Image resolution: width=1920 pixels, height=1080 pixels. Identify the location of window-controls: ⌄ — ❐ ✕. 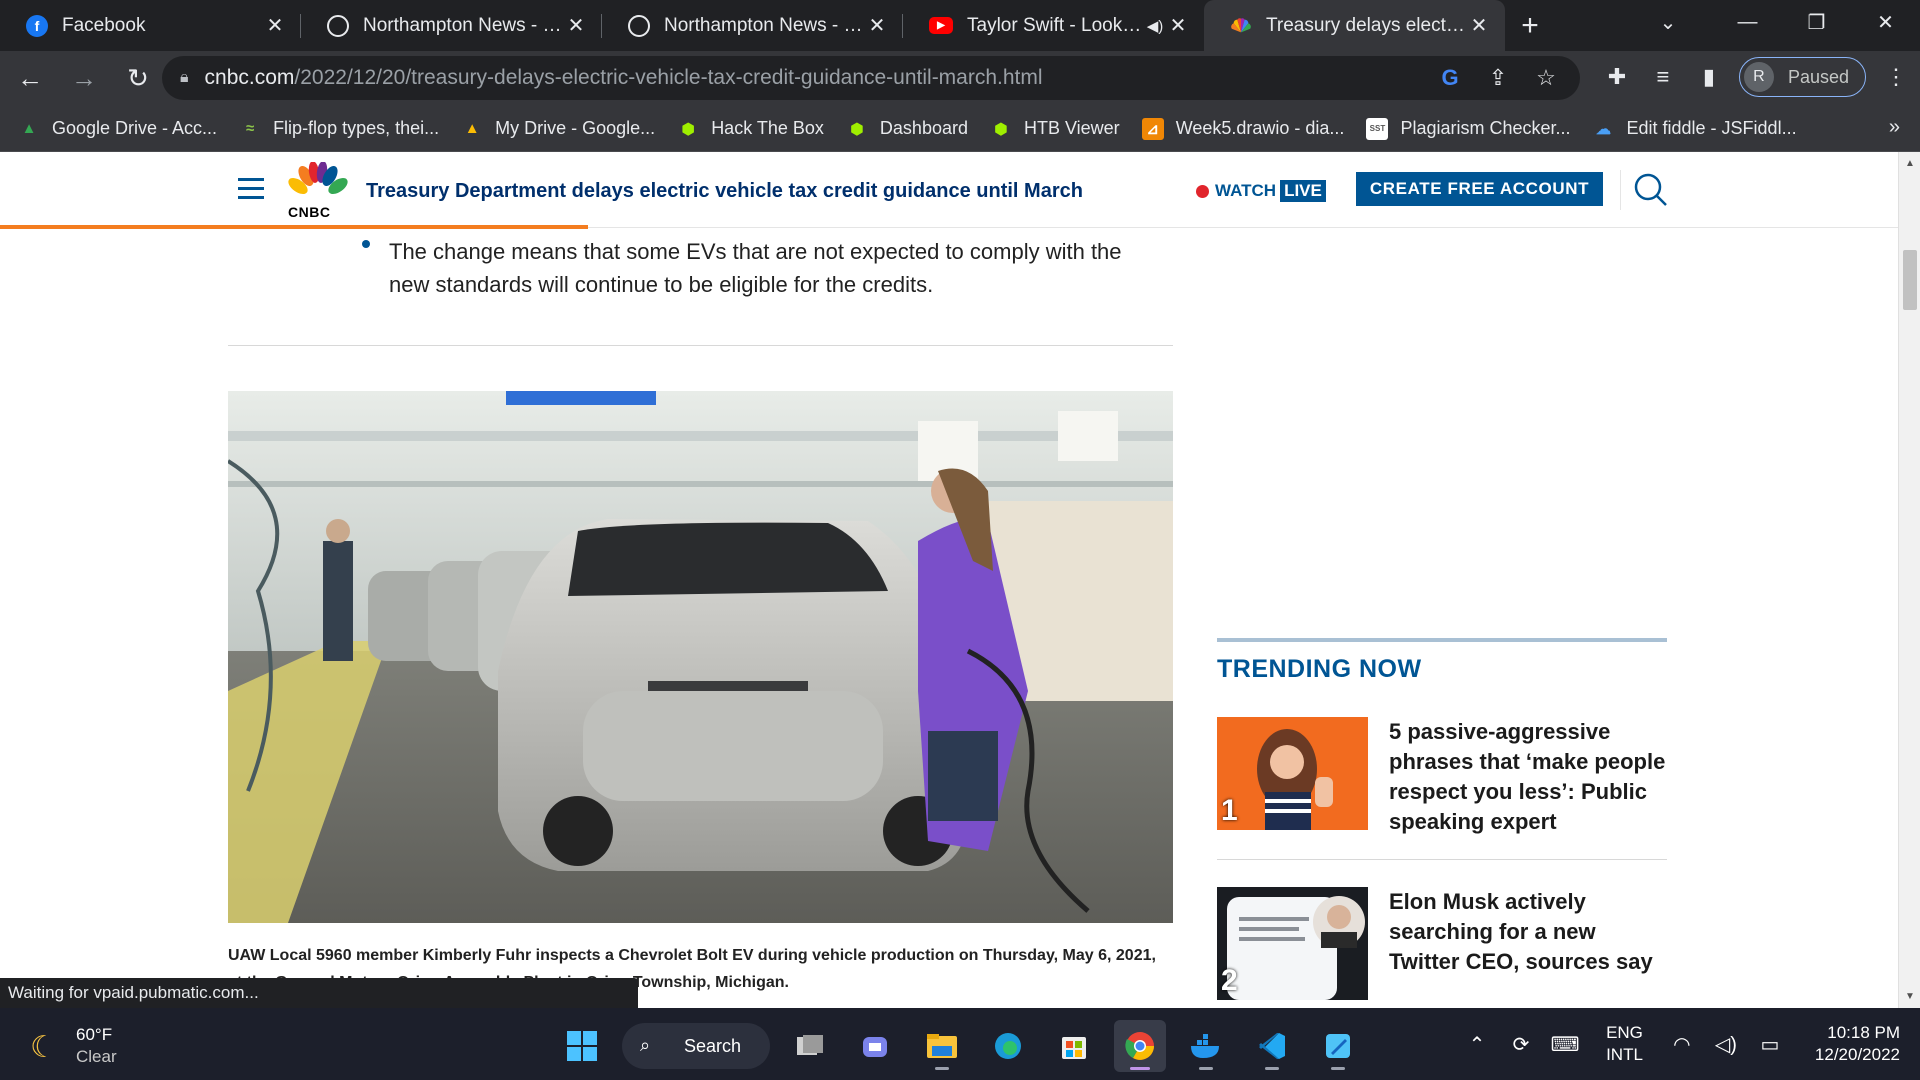
(1771, 25).